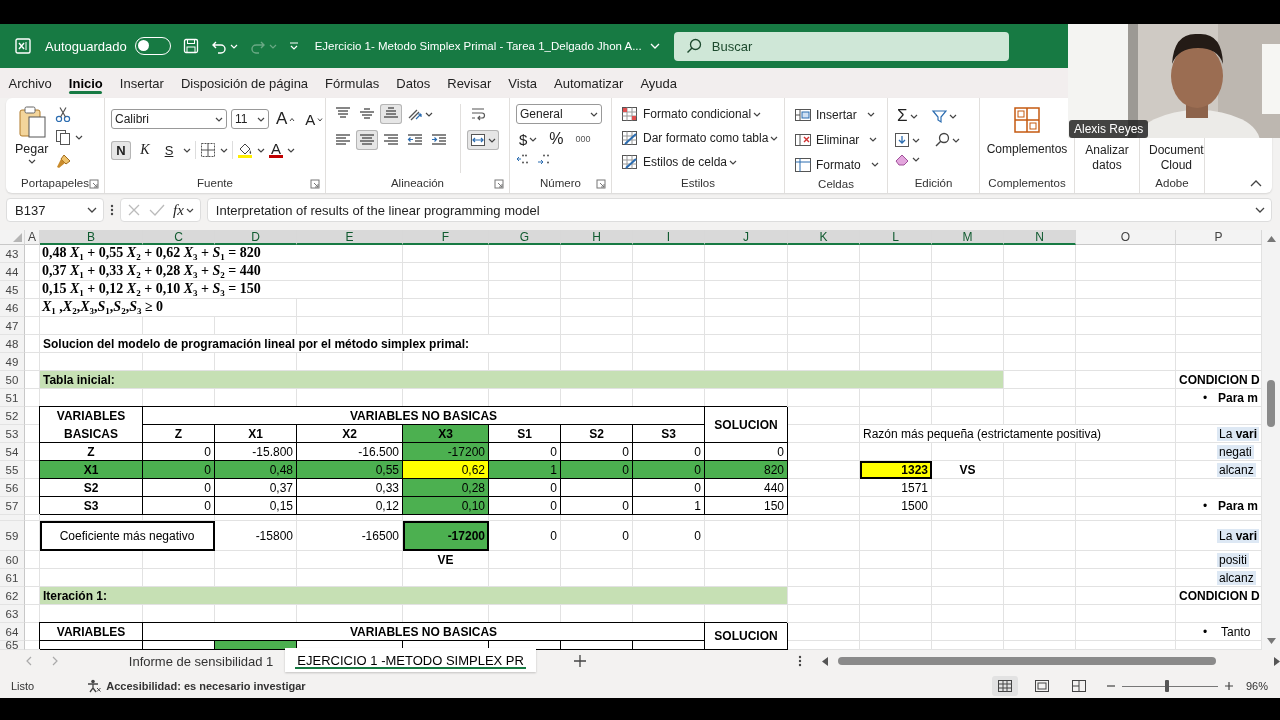 Image resolution: width=1280 pixels, height=720 pixels. I want to click on column-header: C, so click(179, 237).